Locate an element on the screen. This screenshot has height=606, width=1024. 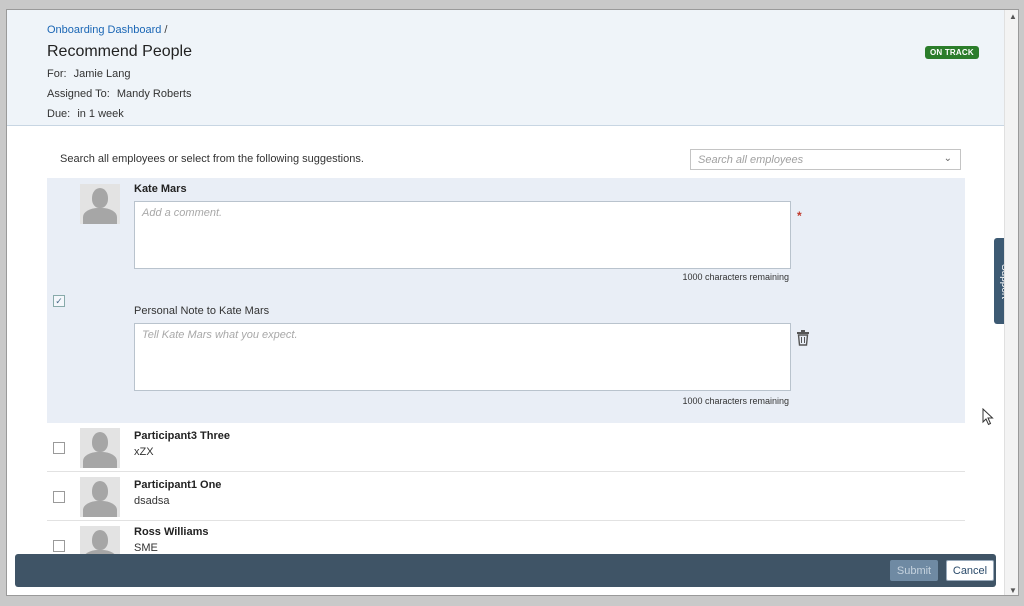
list-item: Participant3 Three xZX is located at coordinates (506, 448).